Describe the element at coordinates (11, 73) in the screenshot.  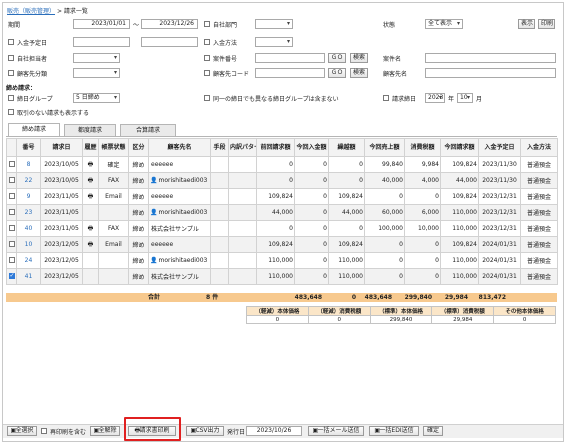
I see `customer-class-checkbox` at that location.